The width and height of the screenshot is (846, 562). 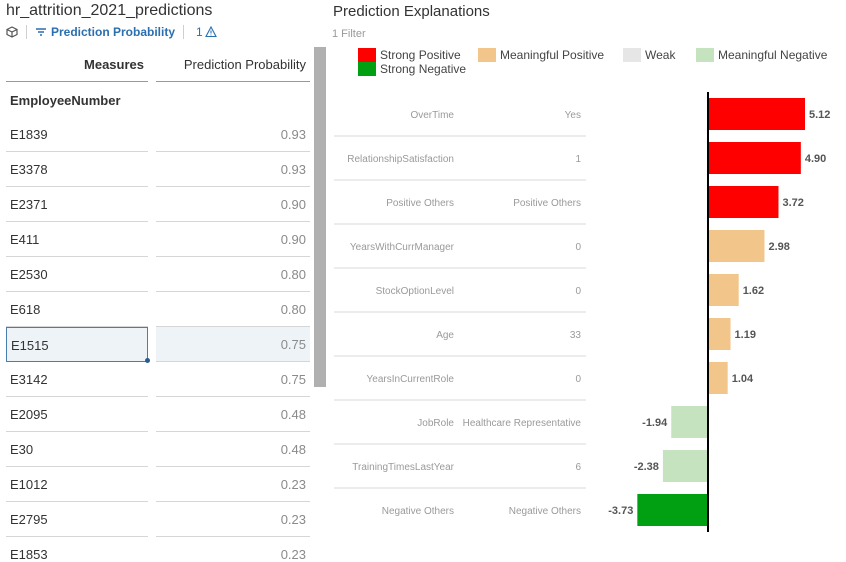 I want to click on legend-item: Strong Negative, so click(x=412, y=69).